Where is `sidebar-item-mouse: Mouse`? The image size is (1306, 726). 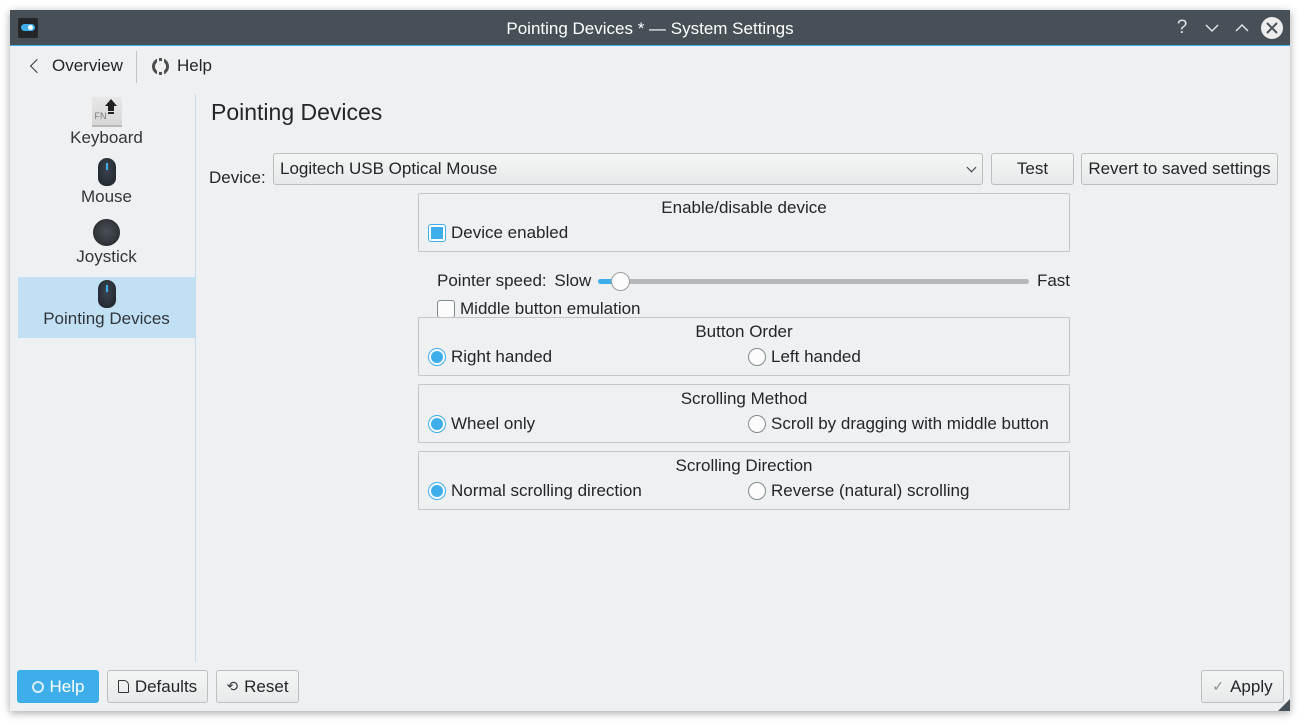
sidebar-item-mouse: Mouse is located at coordinates (106, 185).